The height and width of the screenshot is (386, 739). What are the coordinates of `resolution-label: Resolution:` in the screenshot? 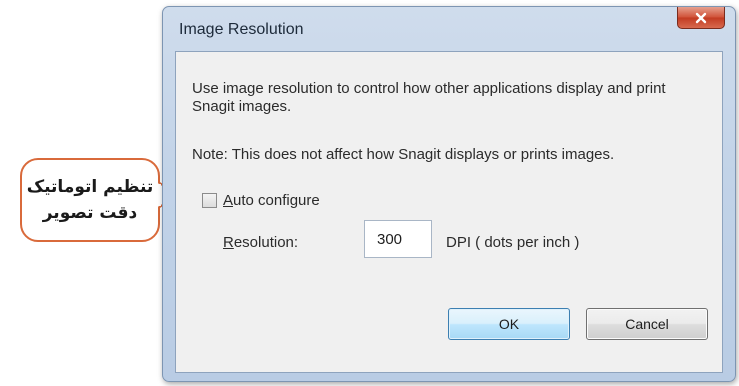 It's located at (260, 242).